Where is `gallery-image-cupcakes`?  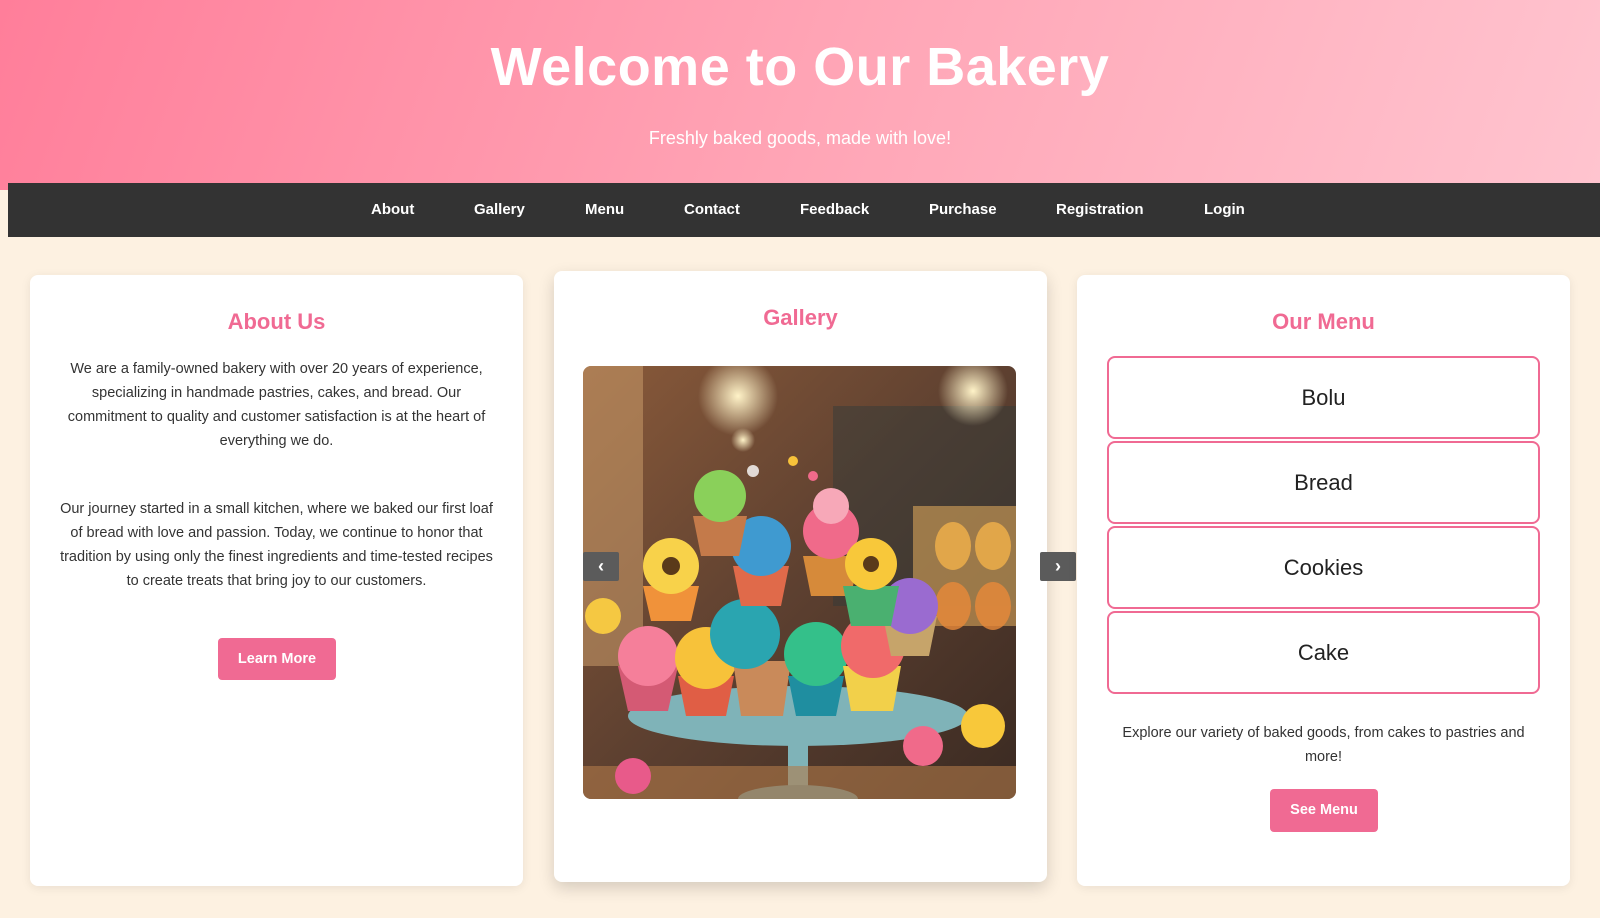 gallery-image-cupcakes is located at coordinates (799, 582).